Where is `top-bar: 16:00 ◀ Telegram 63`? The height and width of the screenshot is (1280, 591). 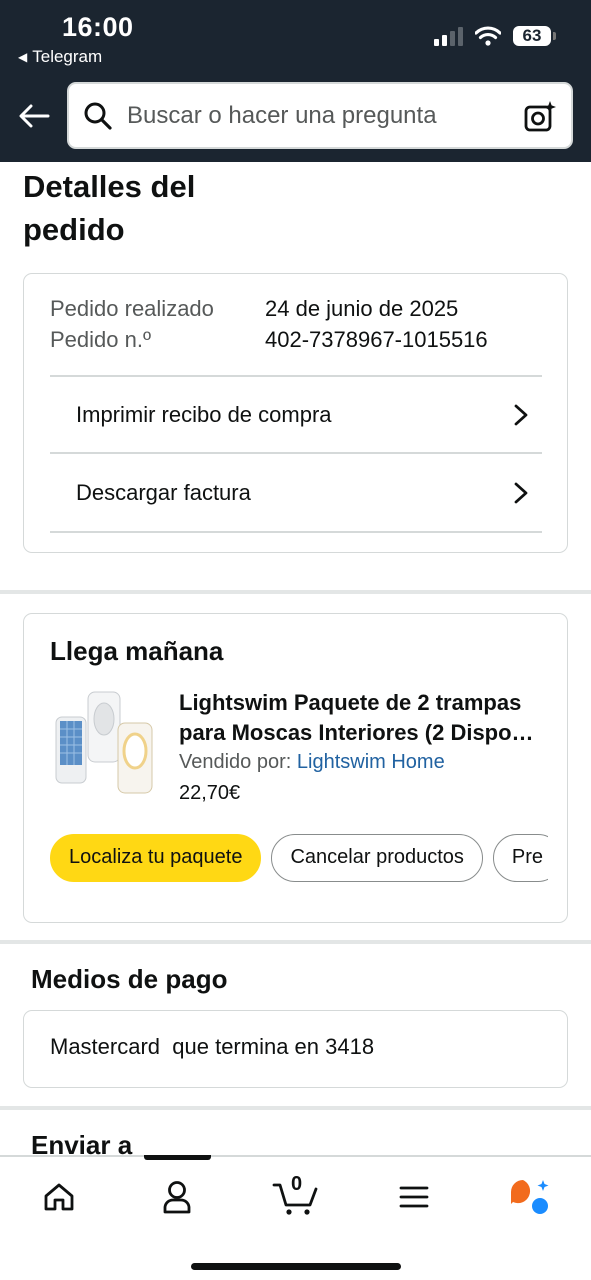
top-bar: 16:00 ◀ Telegram 63 is located at coordinates (295, 81).